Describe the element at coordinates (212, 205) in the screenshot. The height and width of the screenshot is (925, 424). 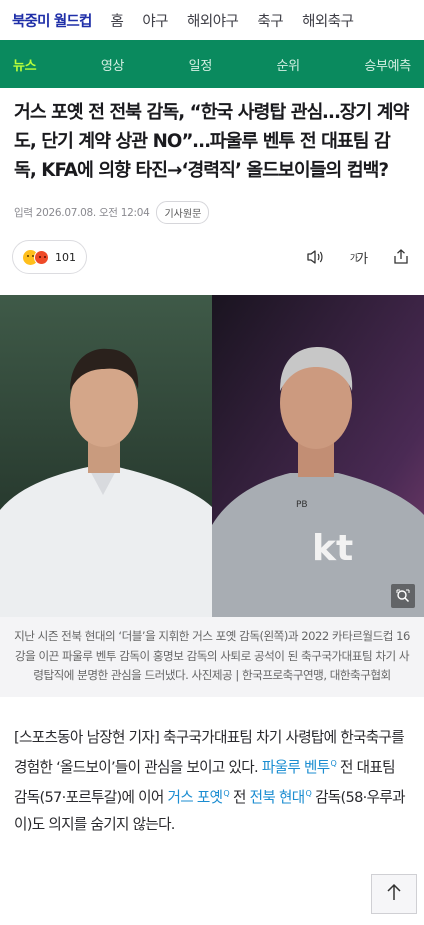
I see `article-meta: 입력 2026.07.08. 오전 12:04 기사원문` at that location.